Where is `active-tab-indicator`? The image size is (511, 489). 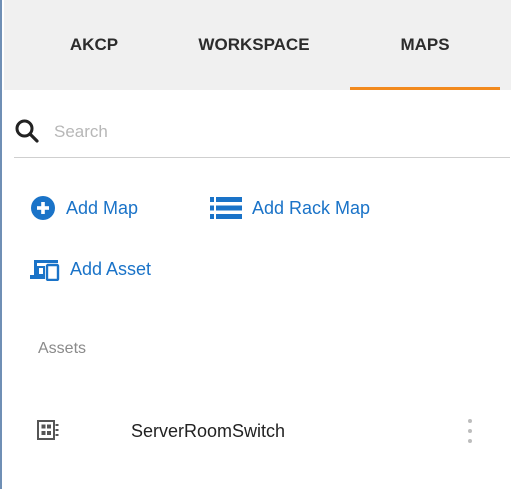
active-tab-indicator is located at coordinates (425, 88).